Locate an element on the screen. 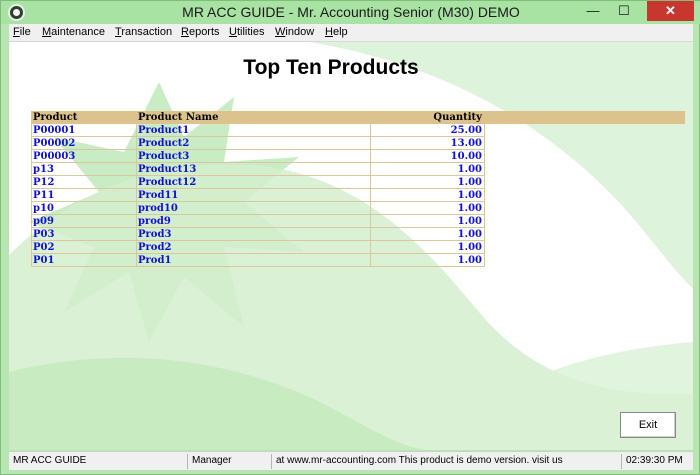 This screenshot has width=700, height=475. column-header-product: Product is located at coordinates (55, 117).